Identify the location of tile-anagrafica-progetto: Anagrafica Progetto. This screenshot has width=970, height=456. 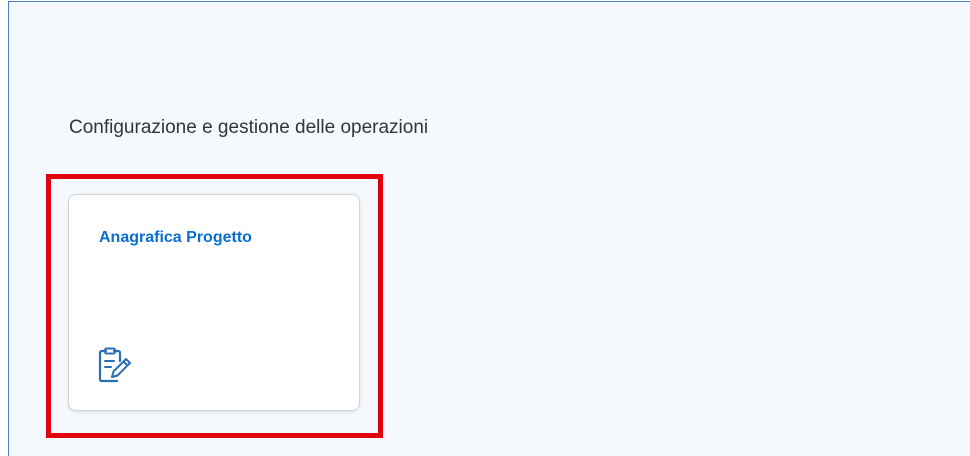
(214, 302).